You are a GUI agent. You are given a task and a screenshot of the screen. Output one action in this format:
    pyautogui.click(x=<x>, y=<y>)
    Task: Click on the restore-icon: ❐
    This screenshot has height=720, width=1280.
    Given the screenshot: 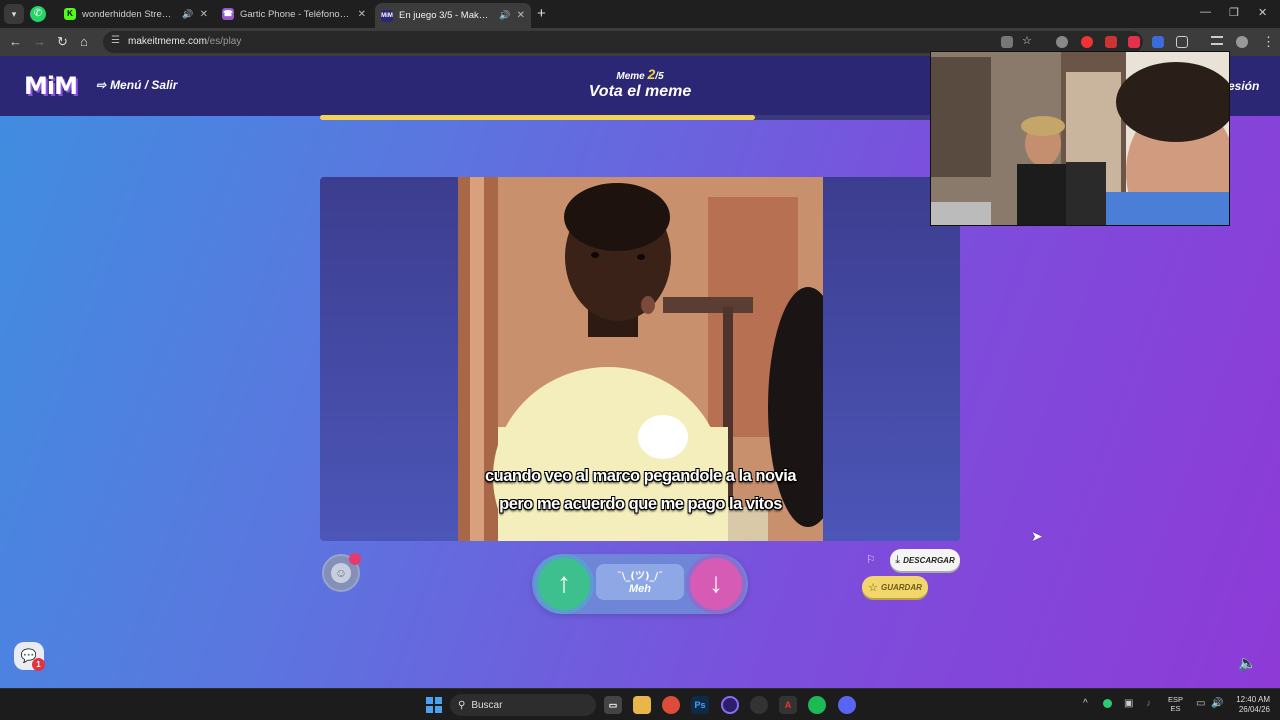 What is the action you would take?
    pyautogui.click(x=1234, y=12)
    